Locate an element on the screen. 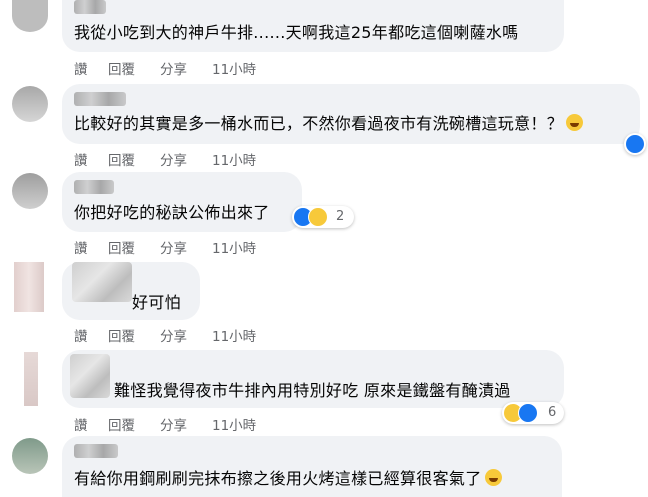  reaction-summary: 2 is located at coordinates (323, 217).